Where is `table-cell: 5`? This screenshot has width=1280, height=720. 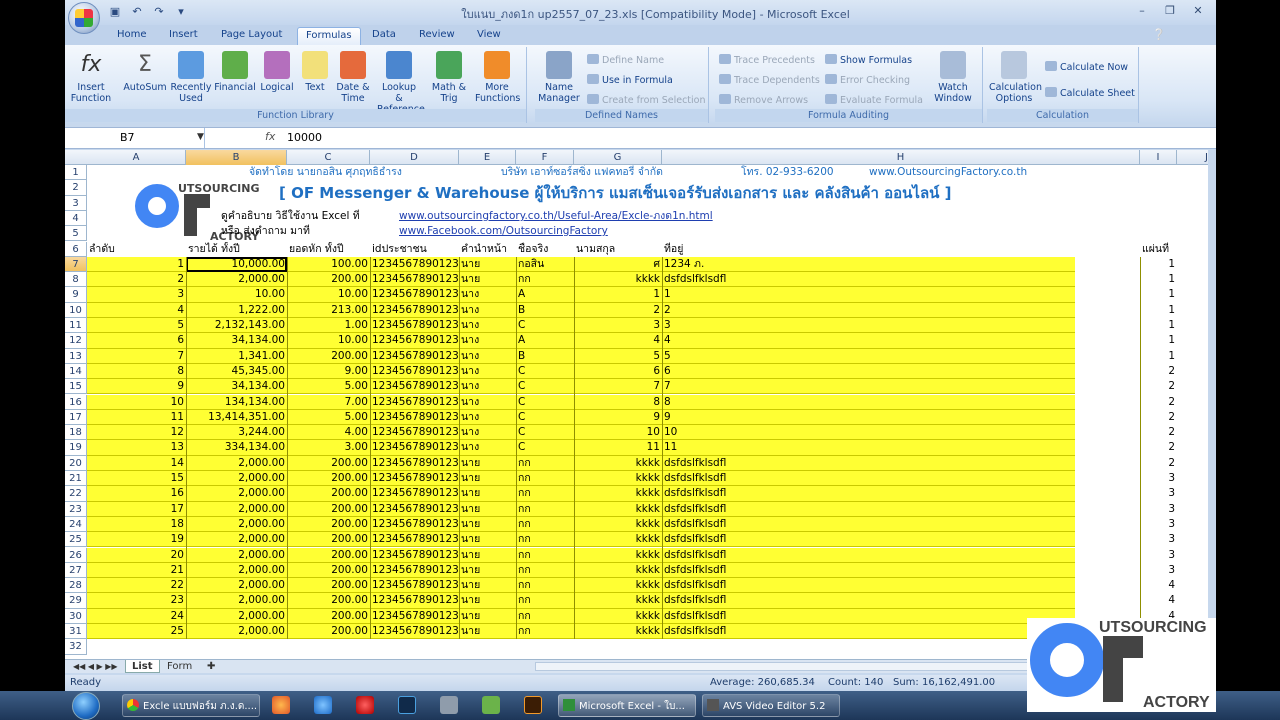 table-cell: 5 is located at coordinates (136, 325).